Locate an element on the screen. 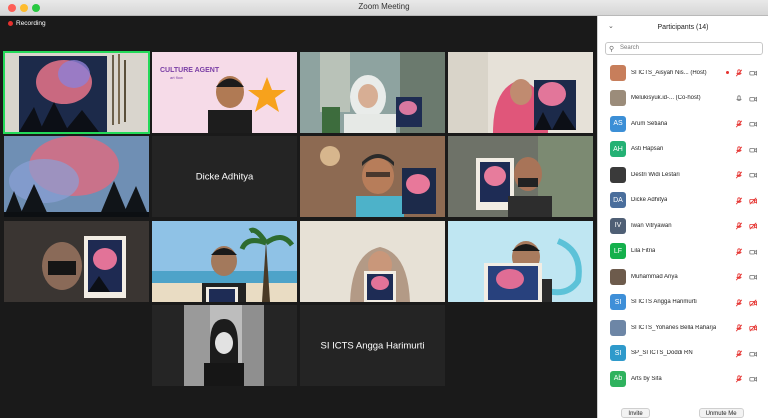 This screenshot has width=768, height=418. avatar: DA is located at coordinates (618, 200).